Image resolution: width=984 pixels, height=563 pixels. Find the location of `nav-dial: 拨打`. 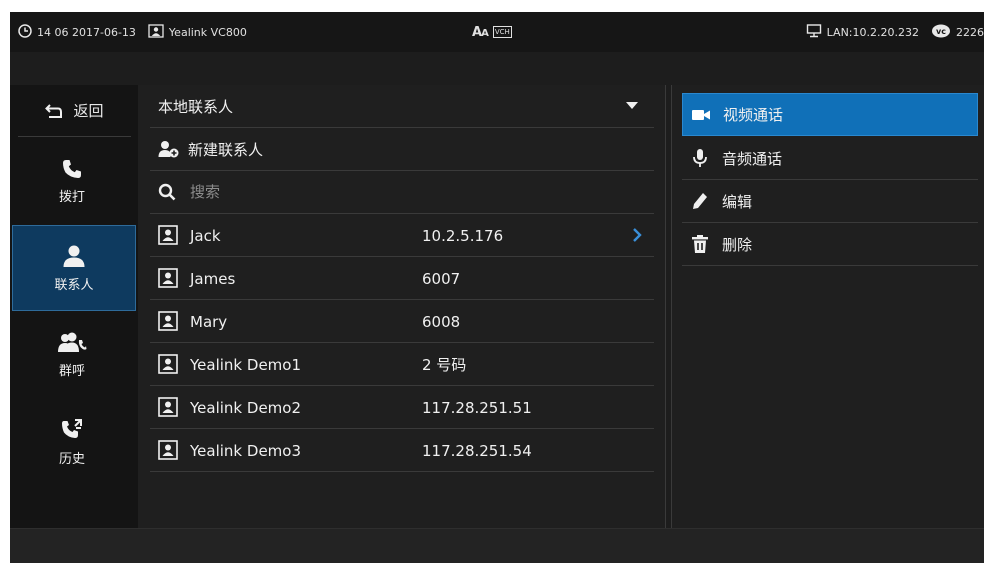

nav-dial: 拨打 is located at coordinates (72, 181).